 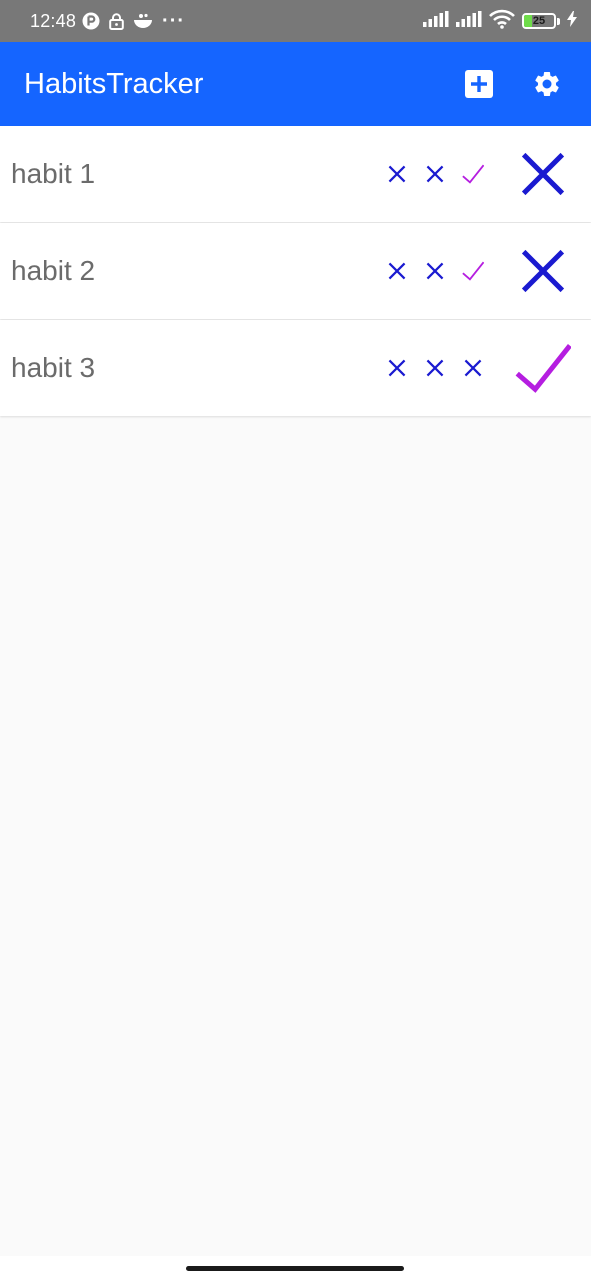 I want to click on habit-row: habit 2, so click(x=295, y=271).